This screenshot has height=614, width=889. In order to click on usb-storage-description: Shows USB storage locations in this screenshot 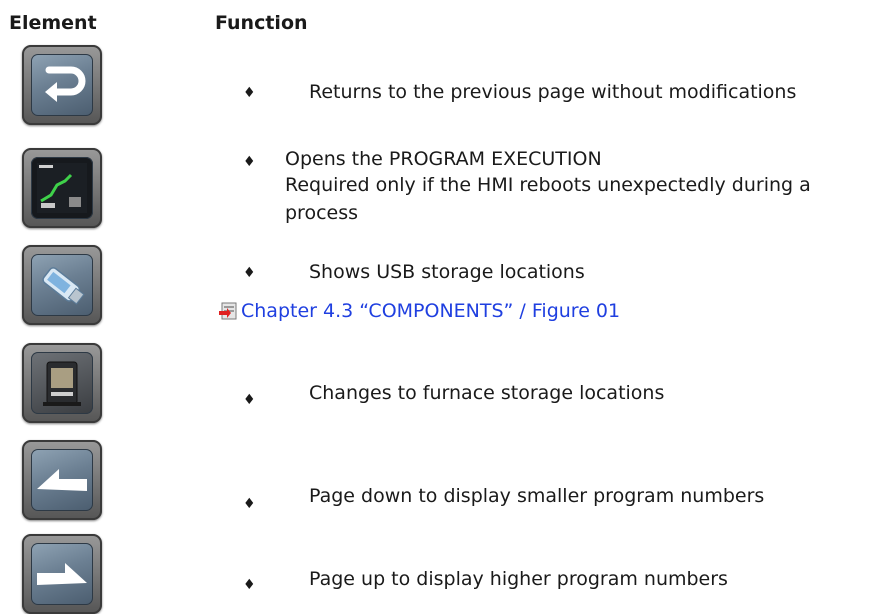, I will do `click(447, 272)`.